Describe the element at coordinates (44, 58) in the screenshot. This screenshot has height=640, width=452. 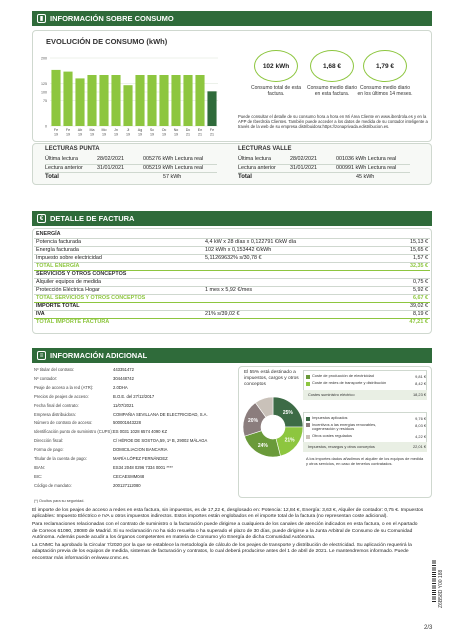
I see `y-tick-label: 200` at that location.